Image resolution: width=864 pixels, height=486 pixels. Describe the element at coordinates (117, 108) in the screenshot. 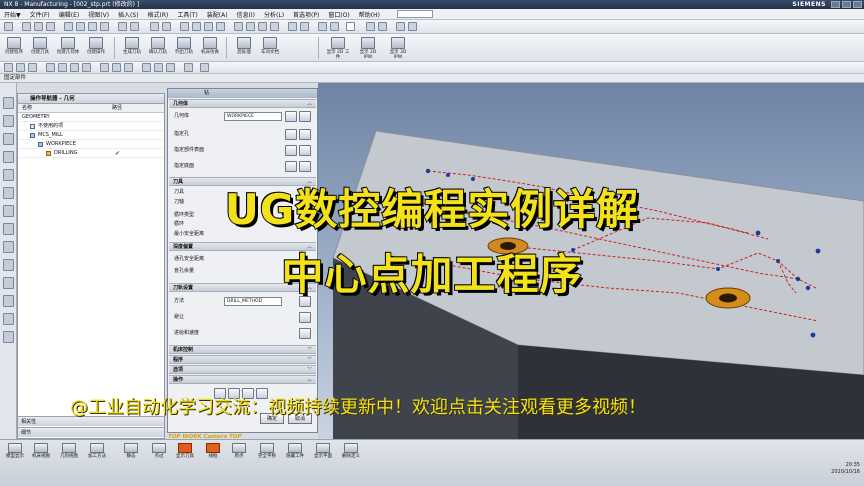

I see `column-path: 路径` at that location.